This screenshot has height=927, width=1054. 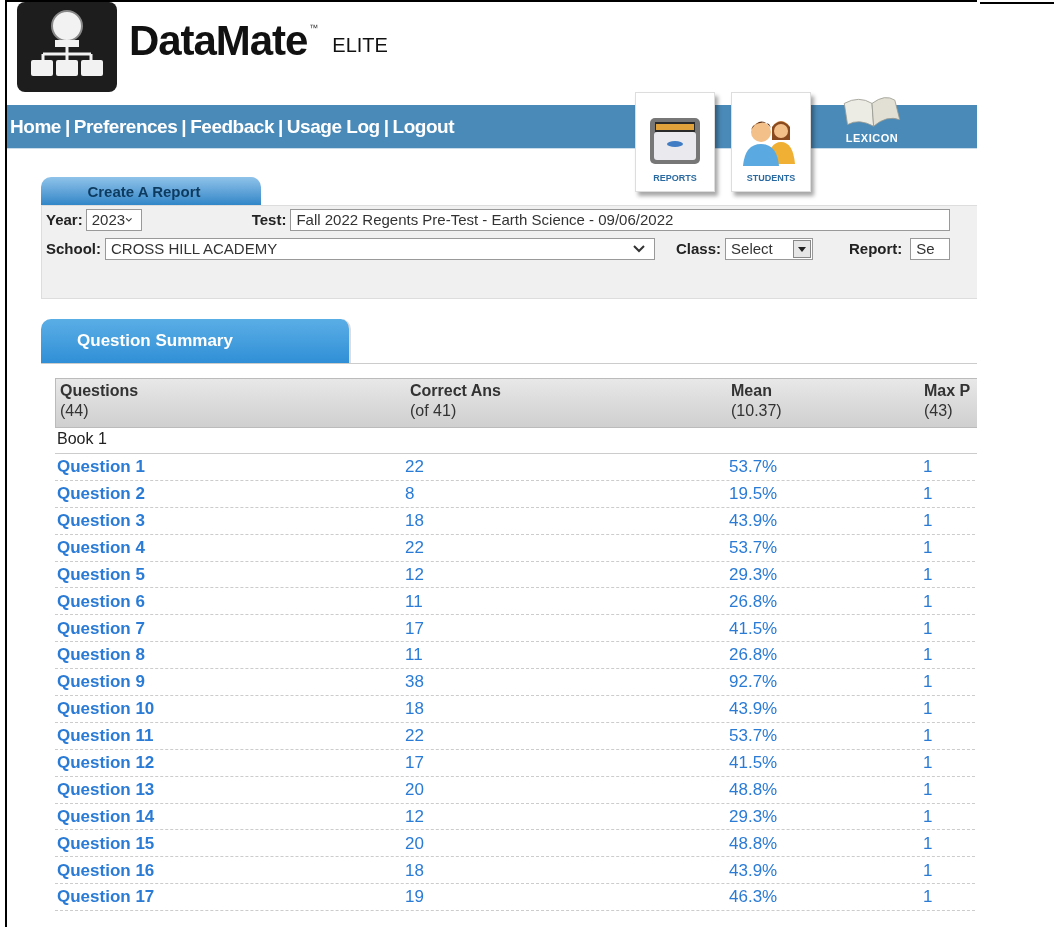 I want to click on question-link: Question 12, so click(x=106, y=762).